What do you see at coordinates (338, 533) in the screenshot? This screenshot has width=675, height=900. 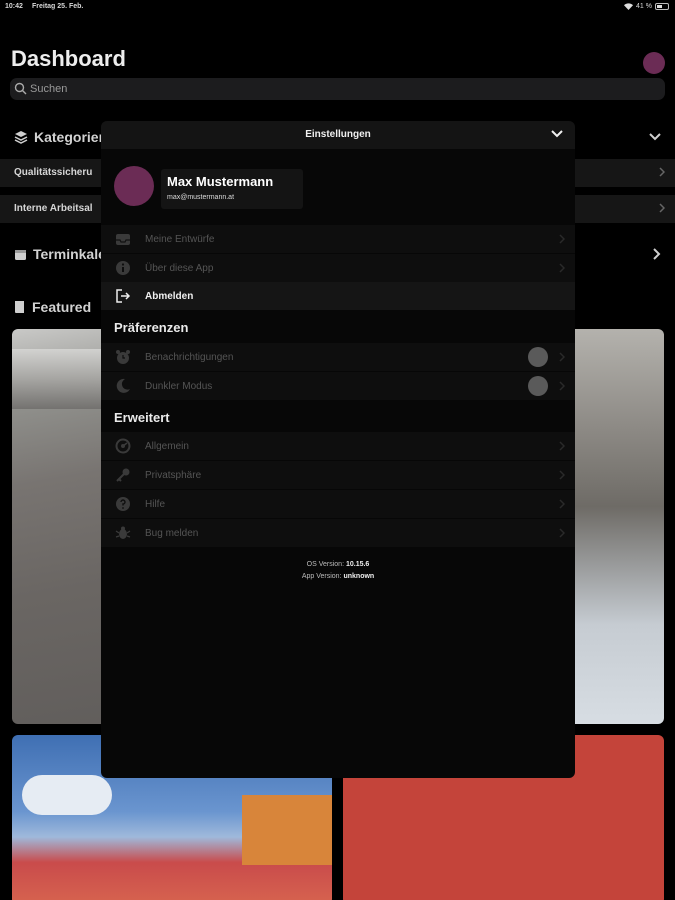 I see `menu-item-report-bug: Bug melden` at bounding box center [338, 533].